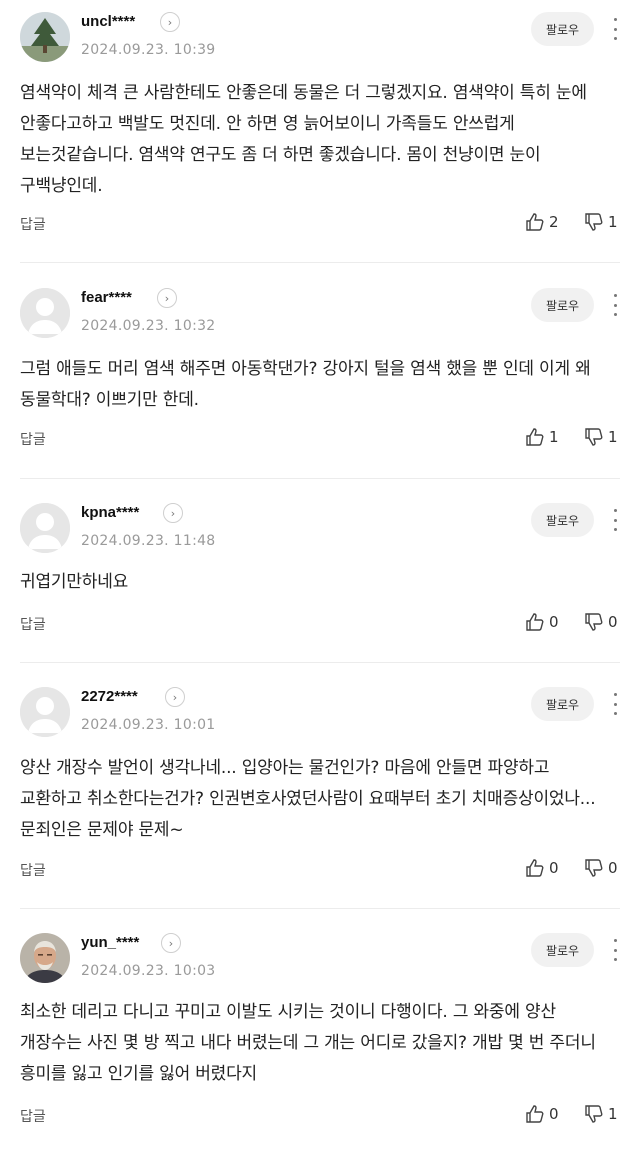 This screenshot has width=640, height=1151. What do you see at coordinates (148, 971) in the screenshot?
I see `timestamp: 2024.09.23. 10:03` at bounding box center [148, 971].